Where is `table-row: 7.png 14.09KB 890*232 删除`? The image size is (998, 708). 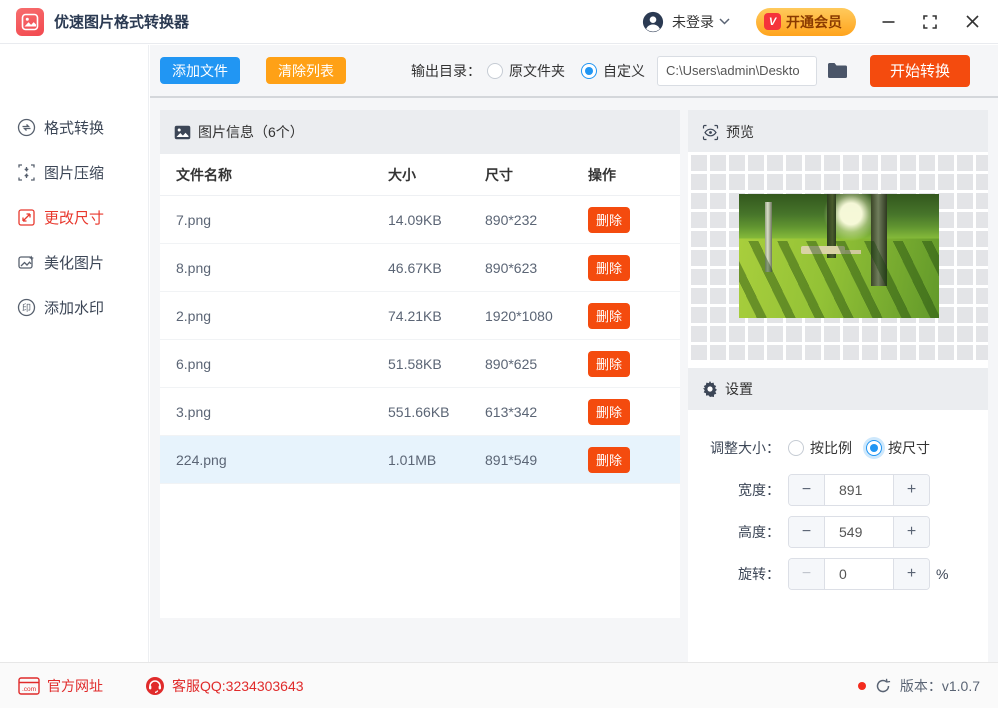 table-row: 7.png 14.09KB 890*232 删除 is located at coordinates (420, 220).